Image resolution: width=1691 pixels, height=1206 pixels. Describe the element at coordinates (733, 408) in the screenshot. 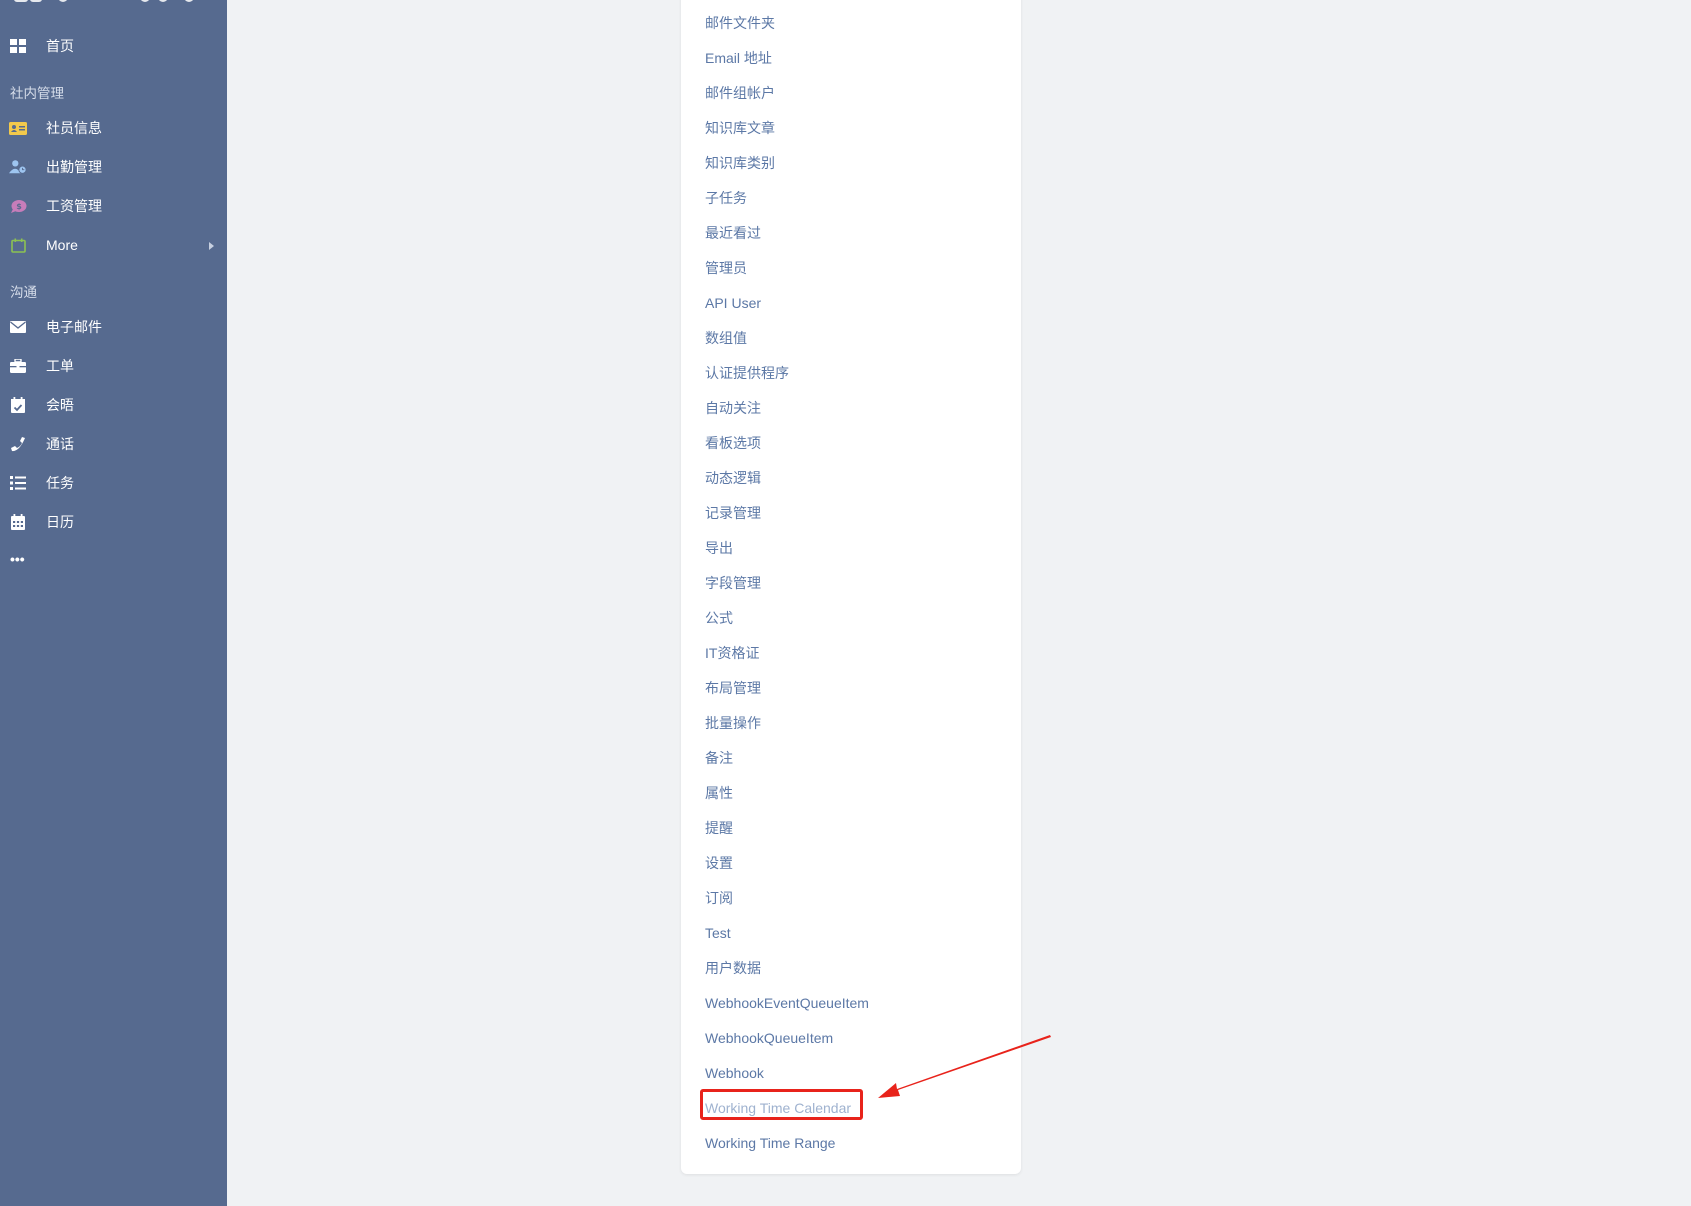

I see `entity-link: 自动关注` at that location.